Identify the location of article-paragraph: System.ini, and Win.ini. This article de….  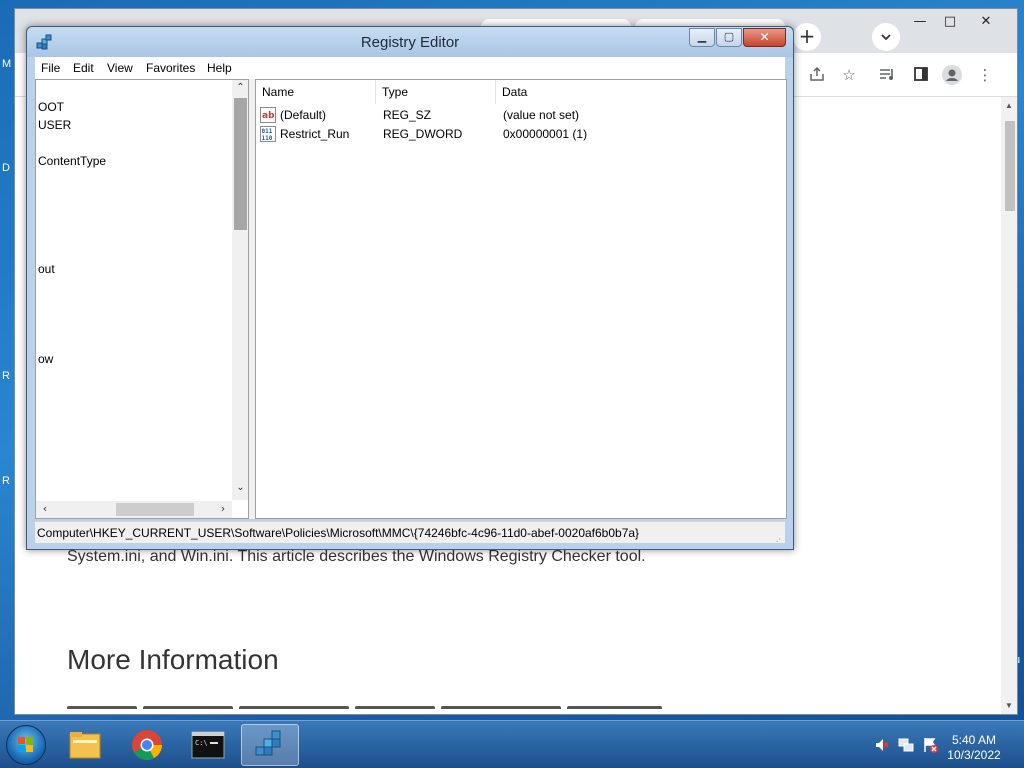
(356, 556).